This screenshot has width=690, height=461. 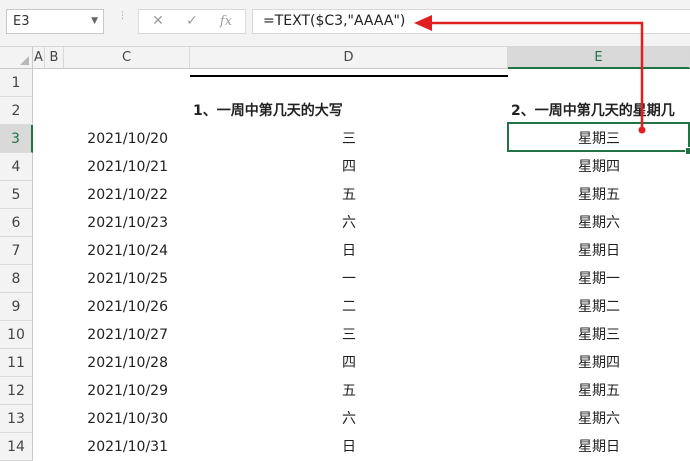 I want to click on cell-d2: 1、一周中第几天的大写, so click(x=349, y=111).